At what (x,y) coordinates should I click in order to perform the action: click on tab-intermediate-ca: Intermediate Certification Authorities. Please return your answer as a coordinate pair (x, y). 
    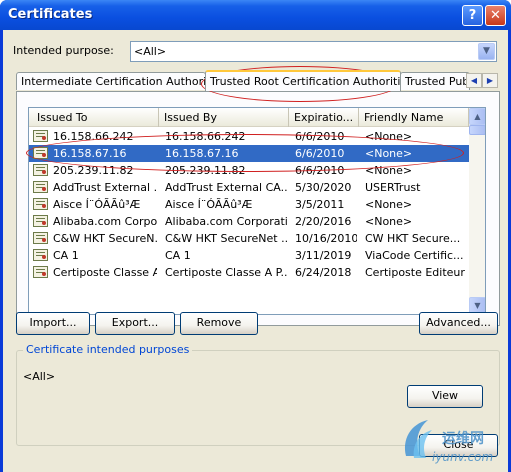
    Looking at the image, I should click on (111, 81).